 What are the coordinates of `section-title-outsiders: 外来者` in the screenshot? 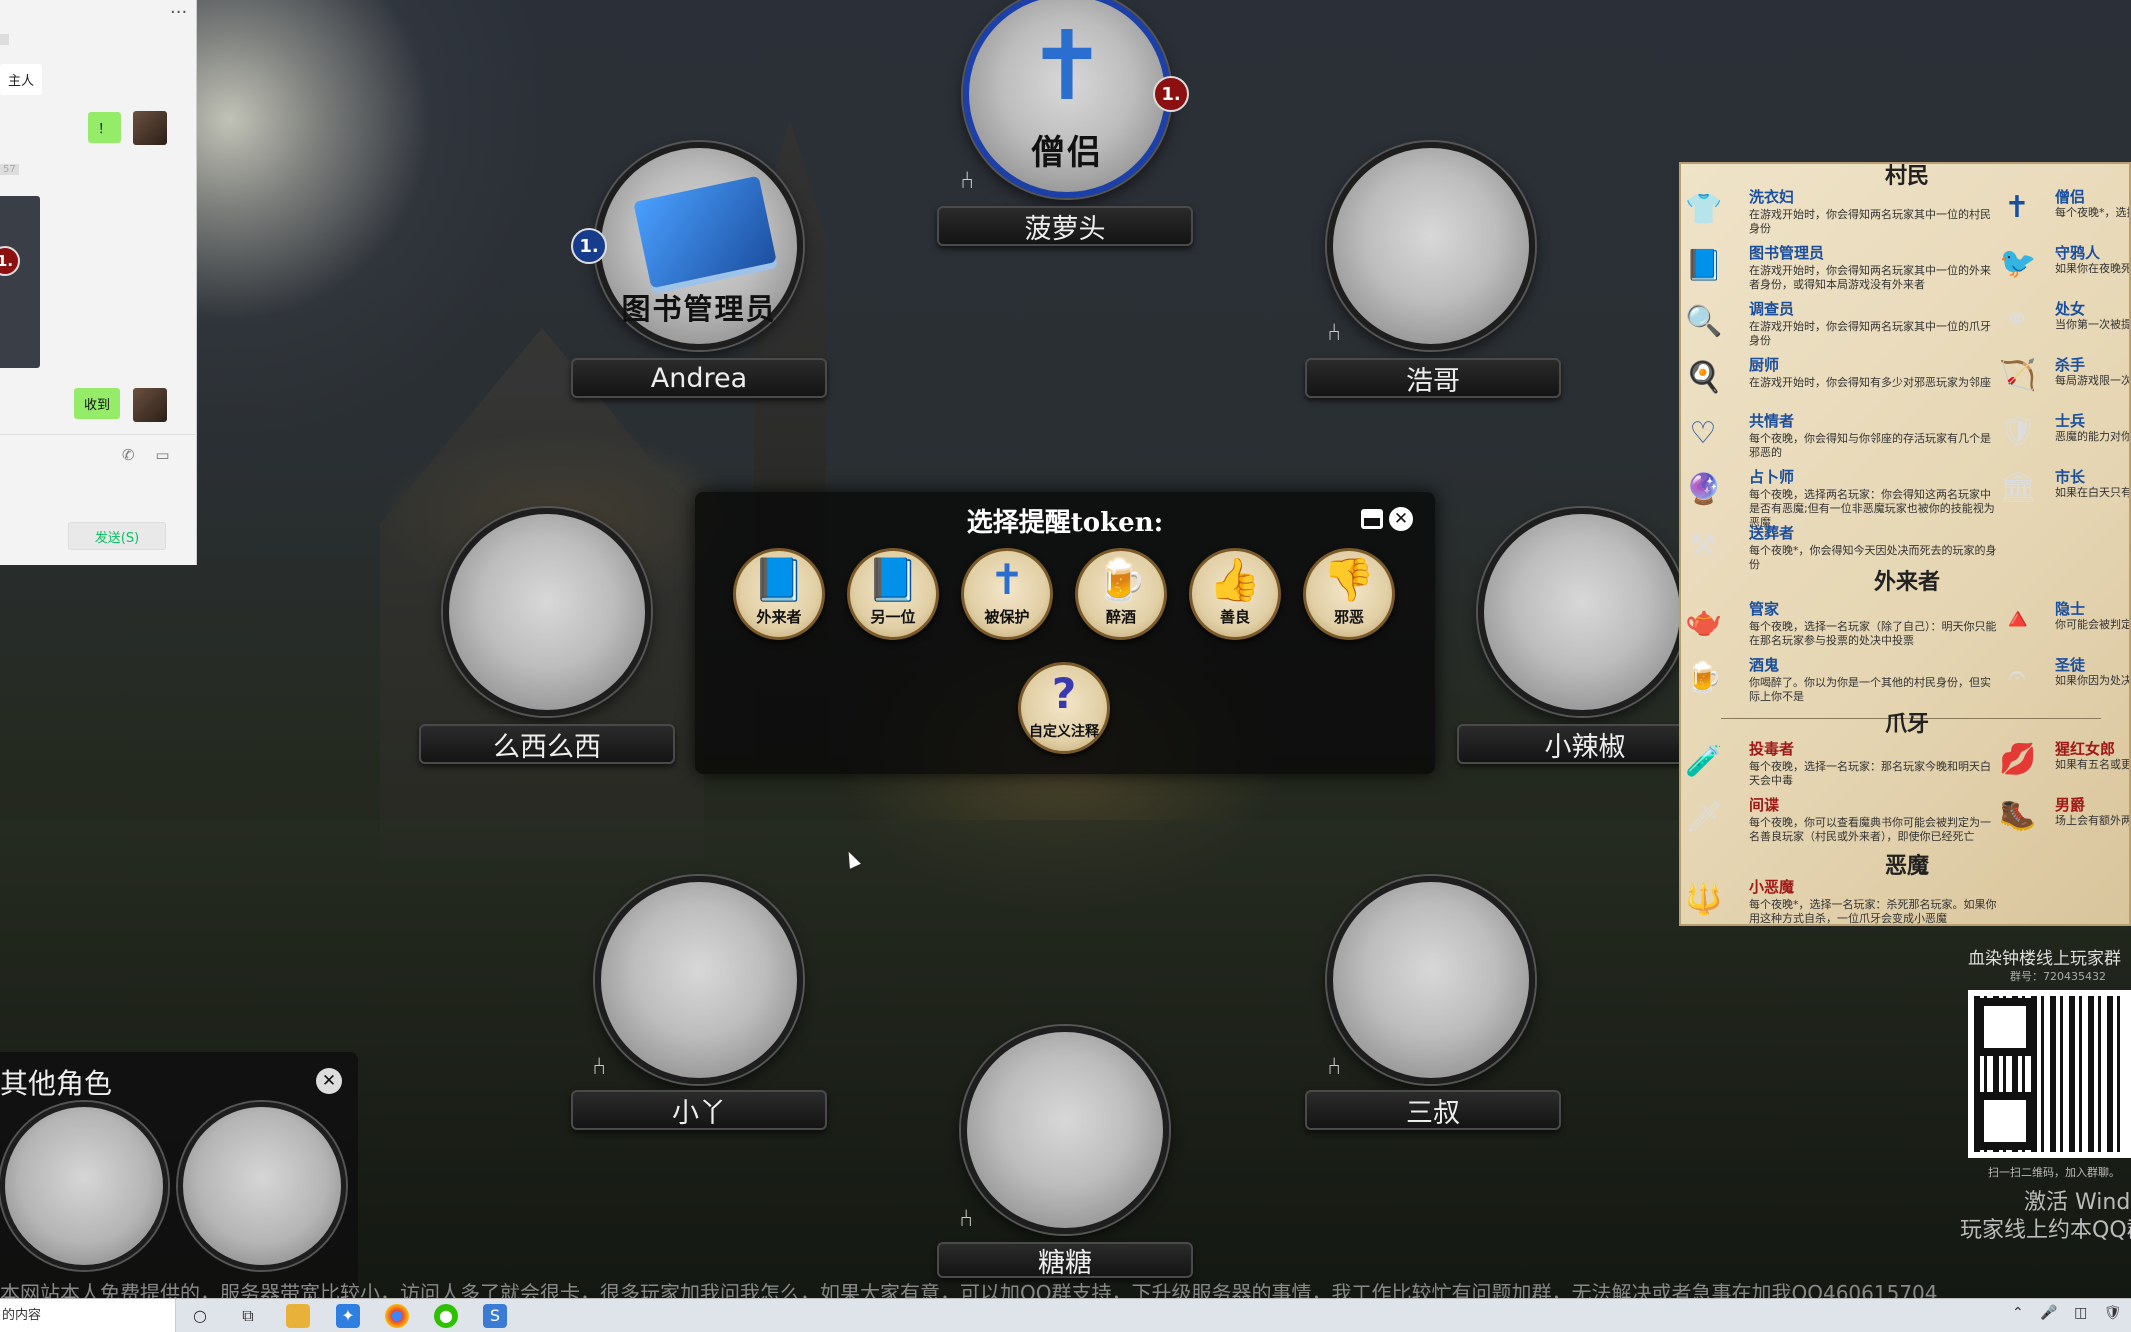 It's located at (1906, 582).